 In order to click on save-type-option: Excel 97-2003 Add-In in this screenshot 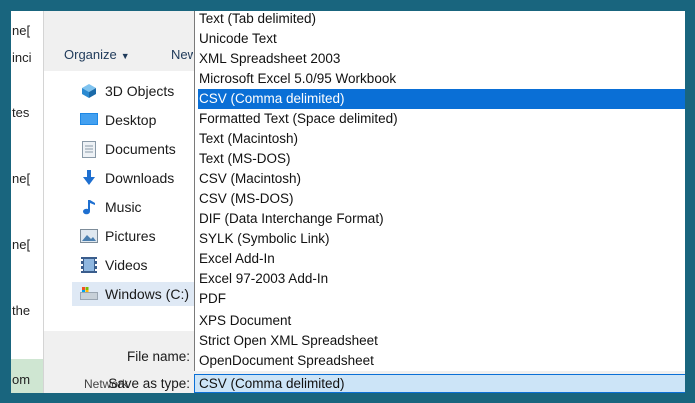, I will do `click(441, 279)`.